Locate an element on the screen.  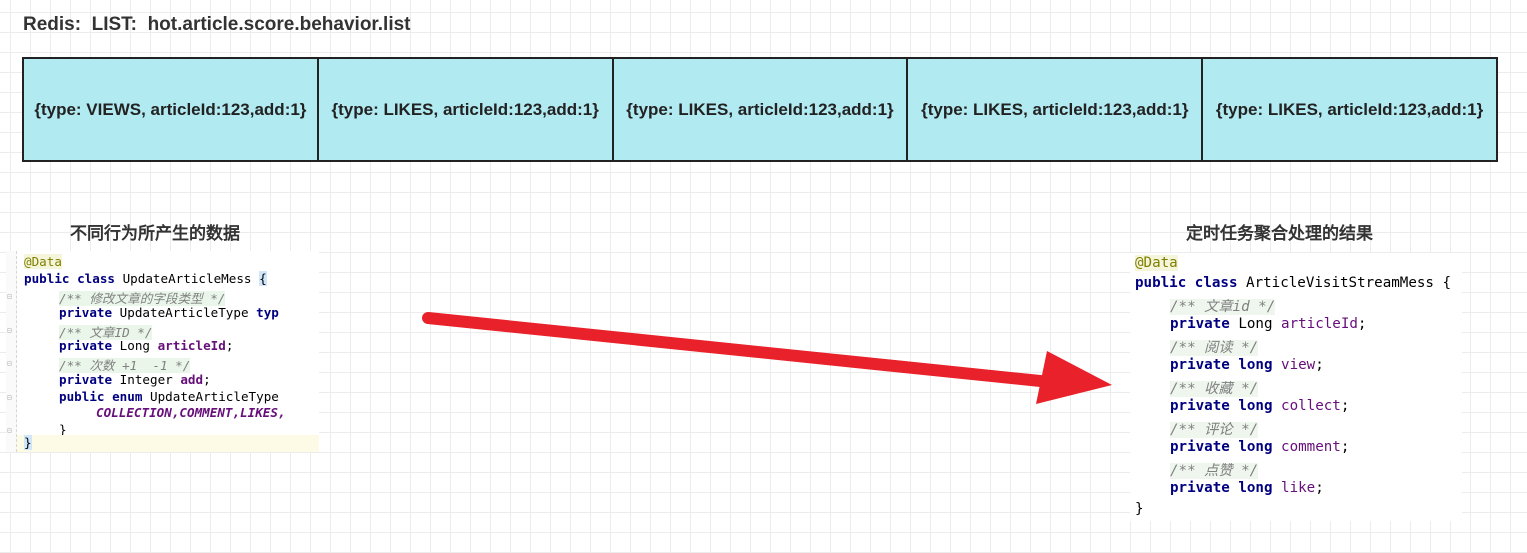
class-name: ArticleVisitStreamMess { is located at coordinates (1344, 283).